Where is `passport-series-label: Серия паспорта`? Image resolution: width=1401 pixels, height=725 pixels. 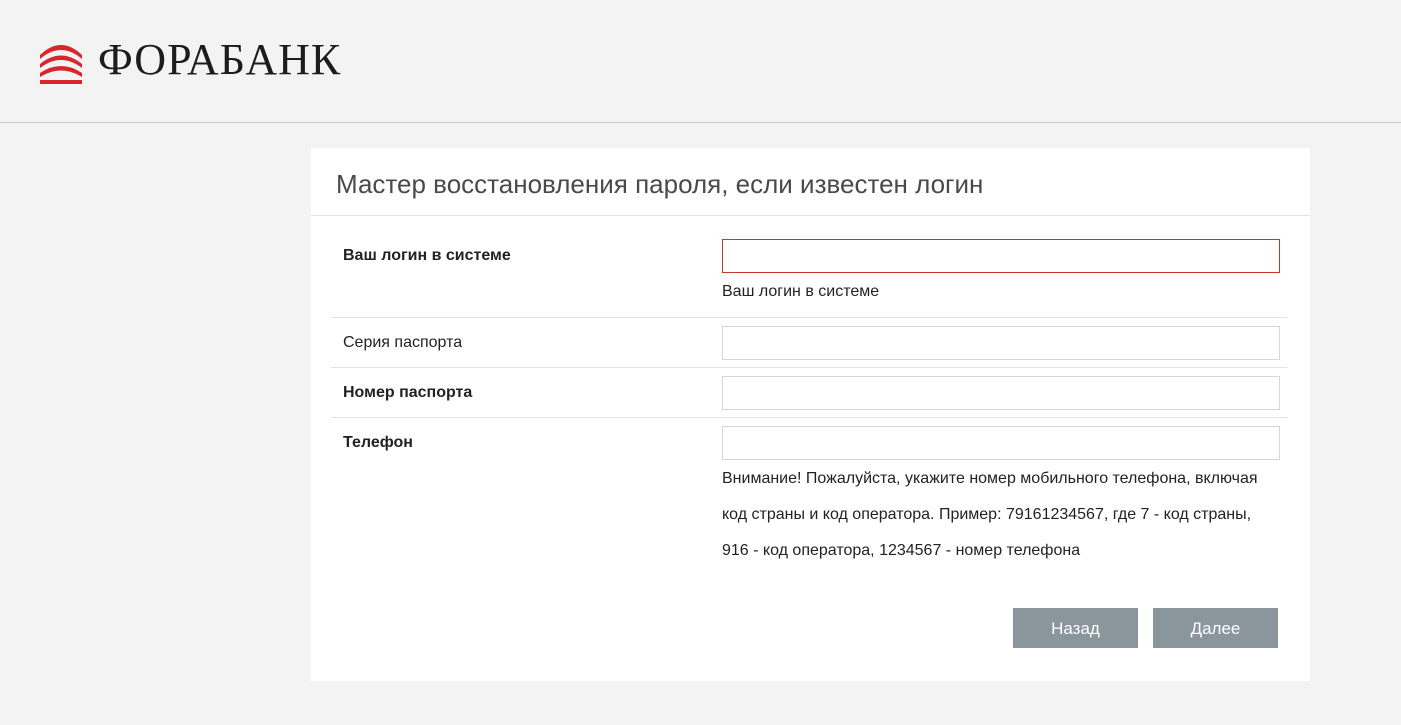 passport-series-label: Серия паспорта is located at coordinates (403, 342).